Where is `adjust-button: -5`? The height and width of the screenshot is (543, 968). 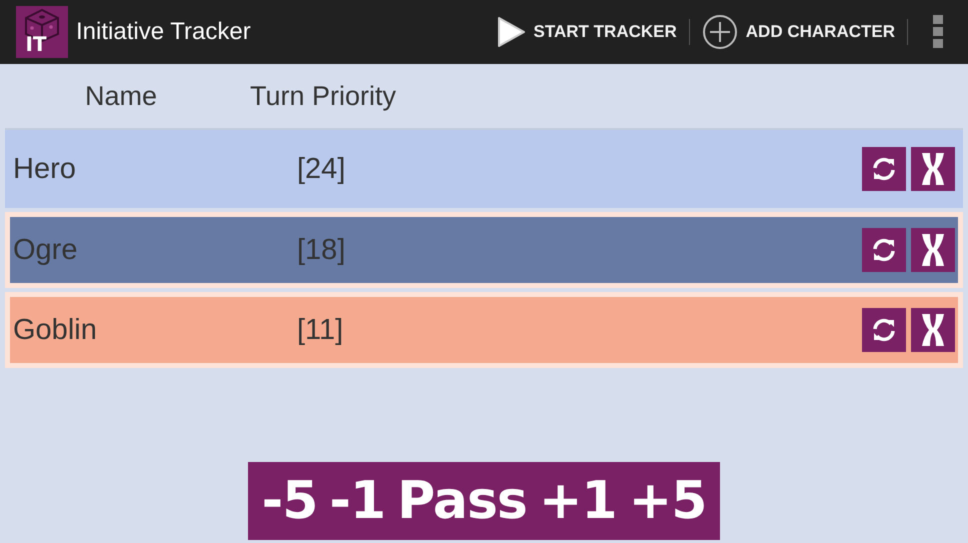
adjust-button: -5 is located at coordinates (290, 501).